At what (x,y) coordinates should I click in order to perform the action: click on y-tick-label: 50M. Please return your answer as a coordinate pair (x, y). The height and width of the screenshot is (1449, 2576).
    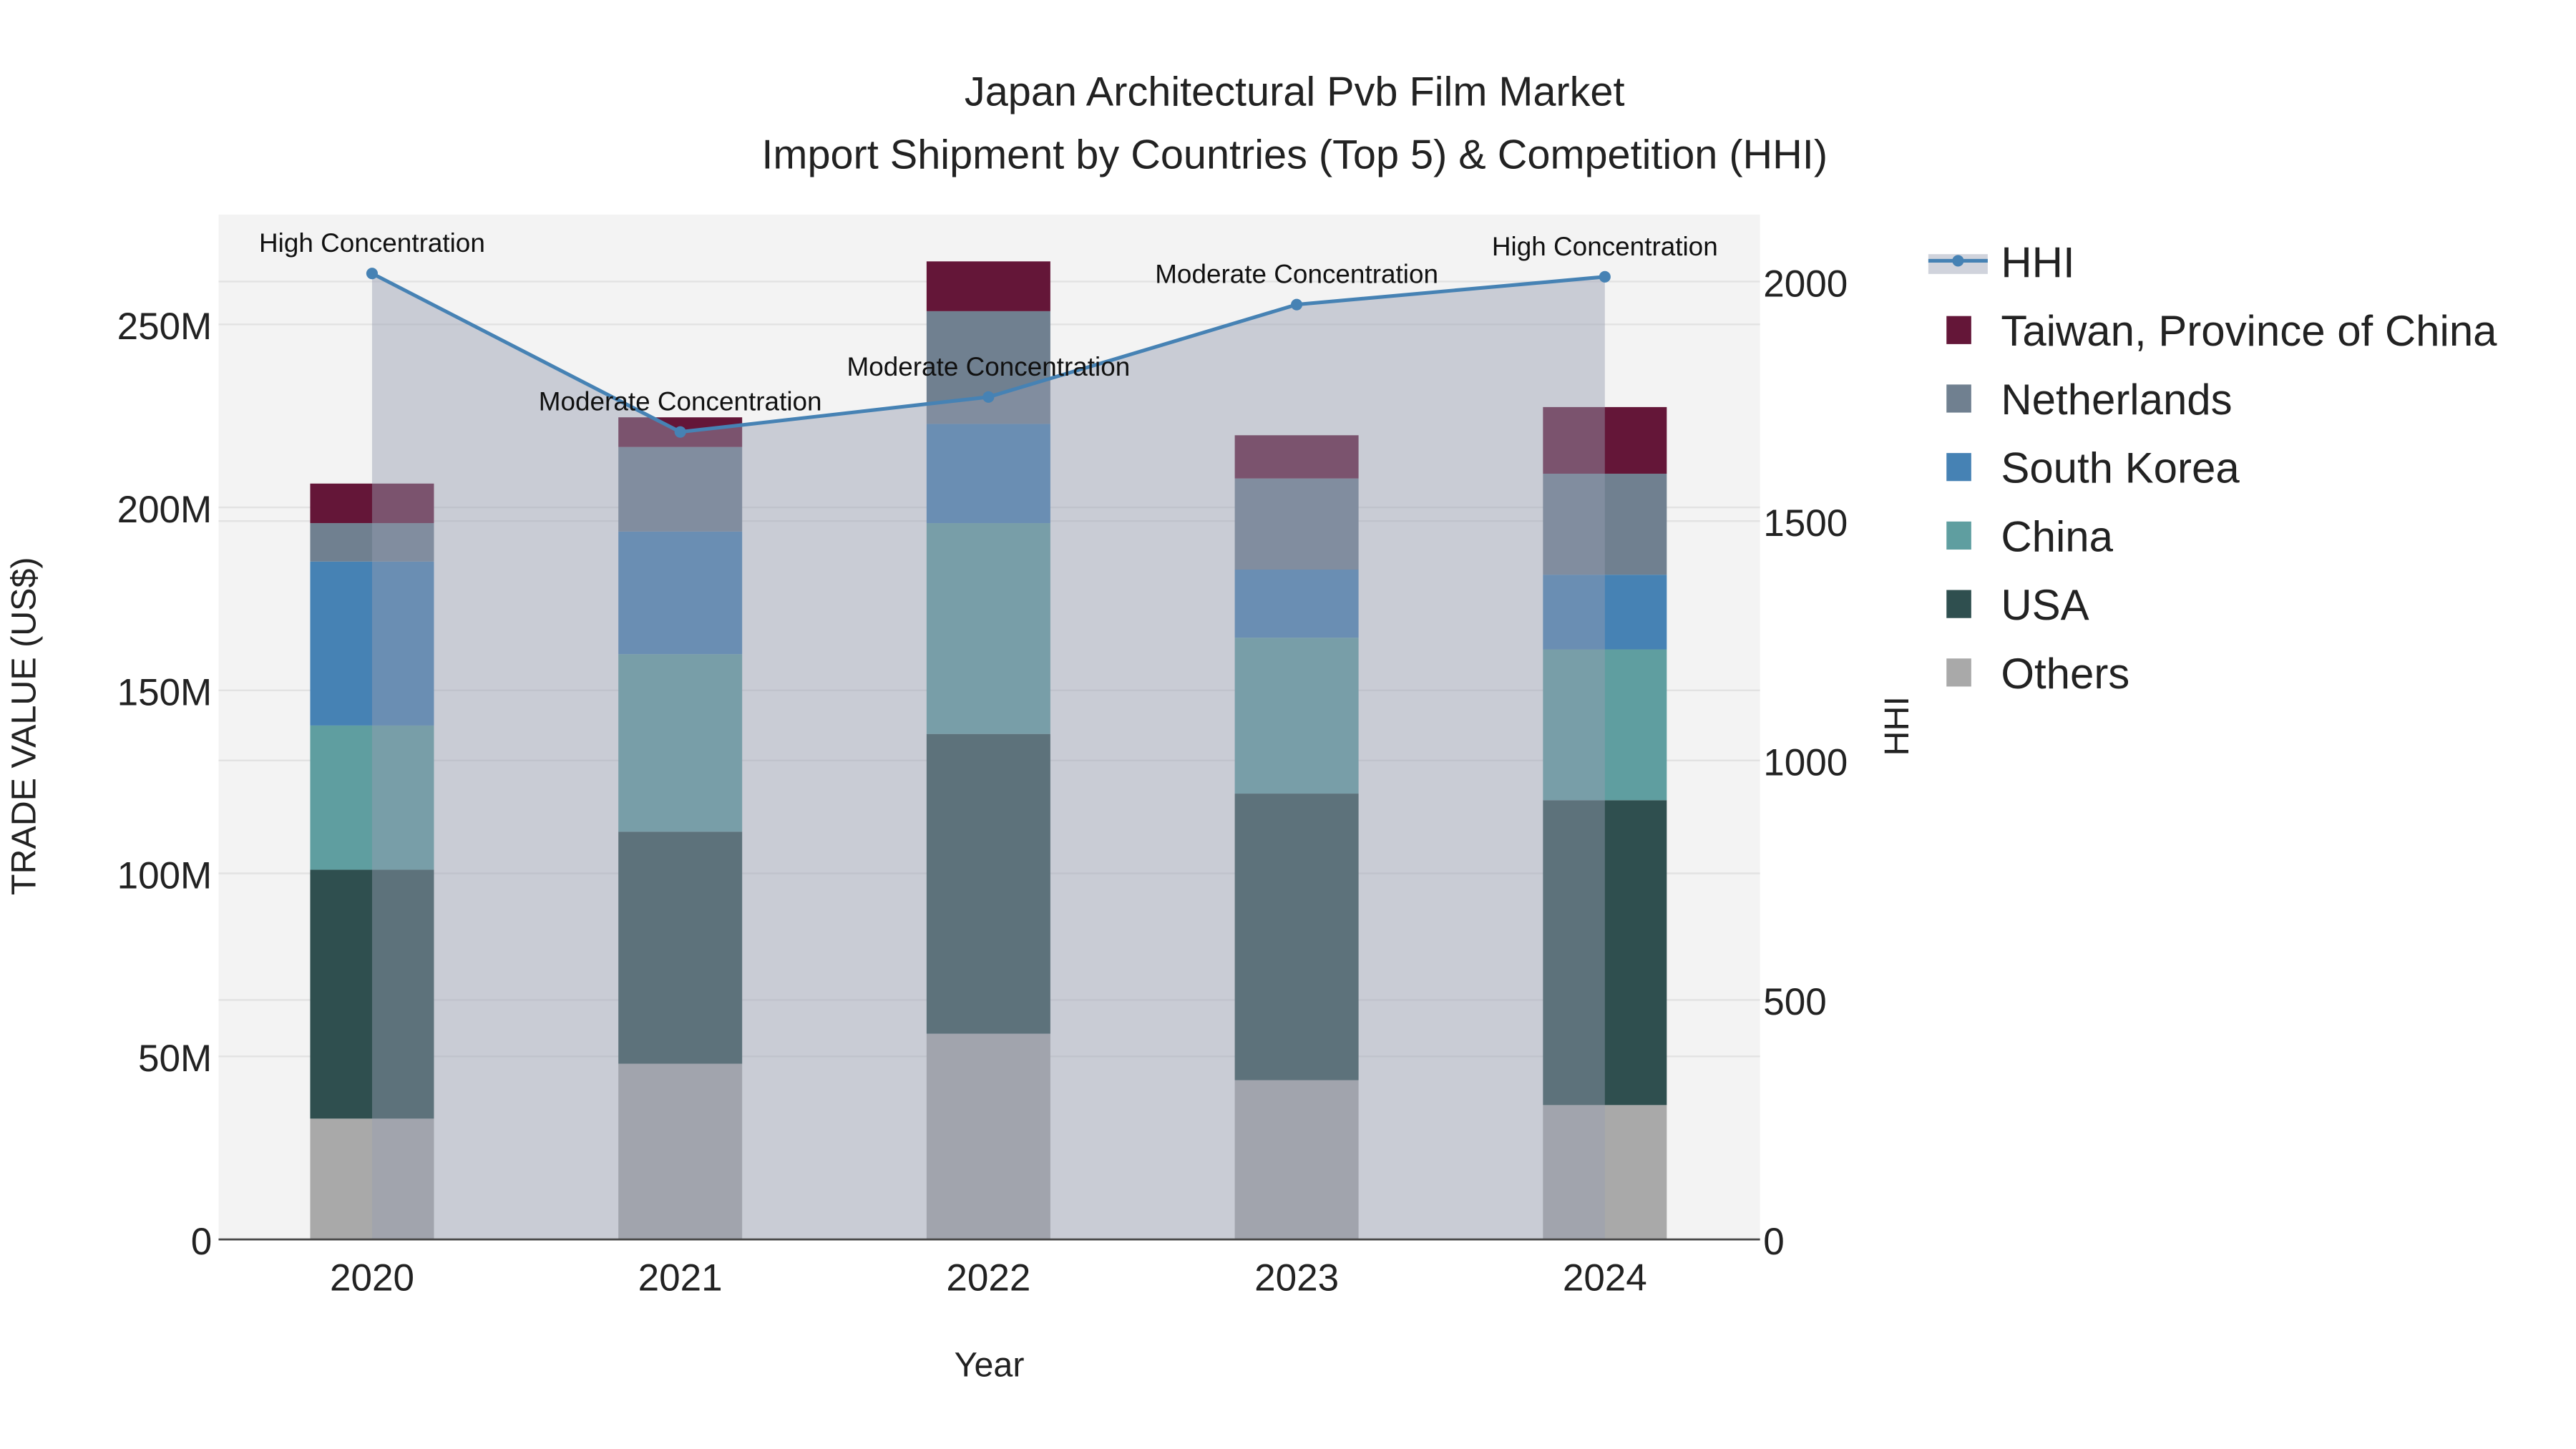
    Looking at the image, I should click on (175, 1059).